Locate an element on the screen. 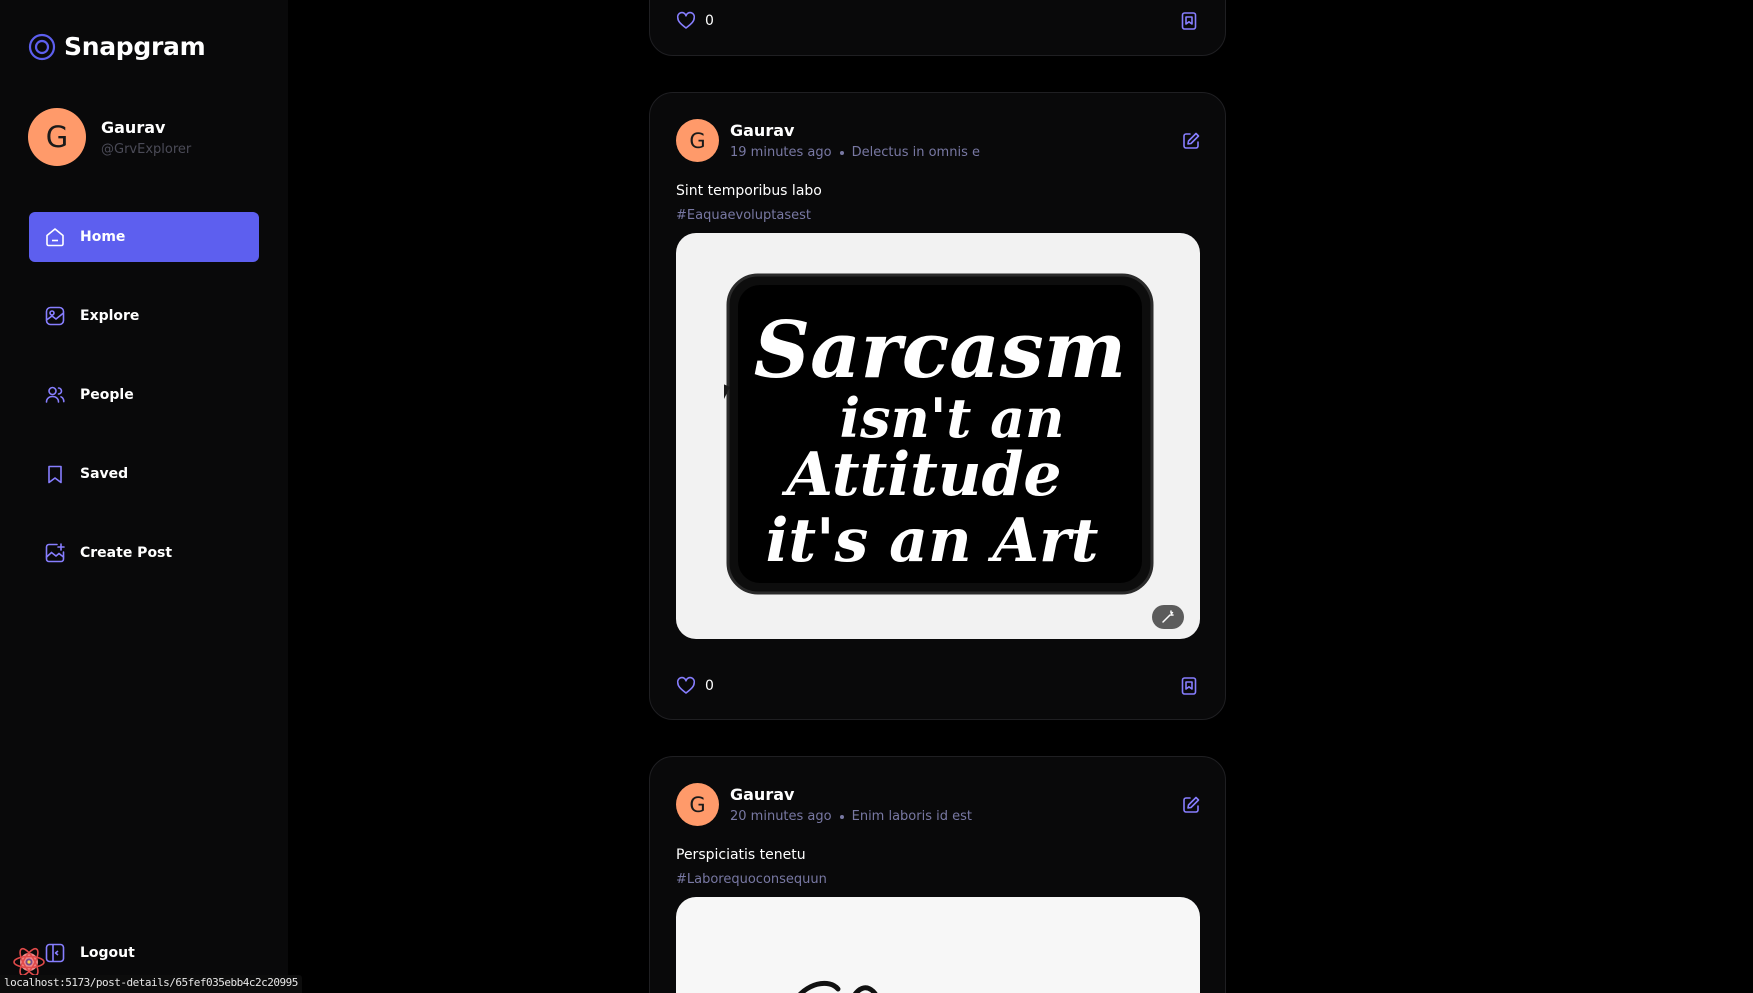 This screenshot has height=993, width=1753. post-location: Delectus in omnis e is located at coordinates (915, 152).